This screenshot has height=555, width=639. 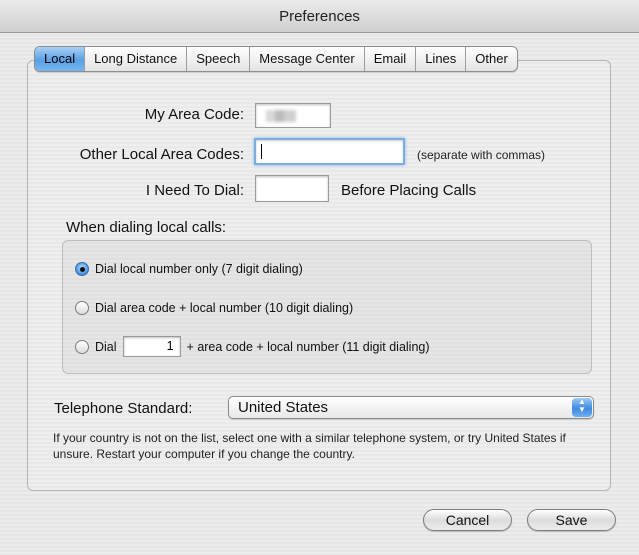 What do you see at coordinates (571, 520) in the screenshot?
I see `save-button: Save` at bounding box center [571, 520].